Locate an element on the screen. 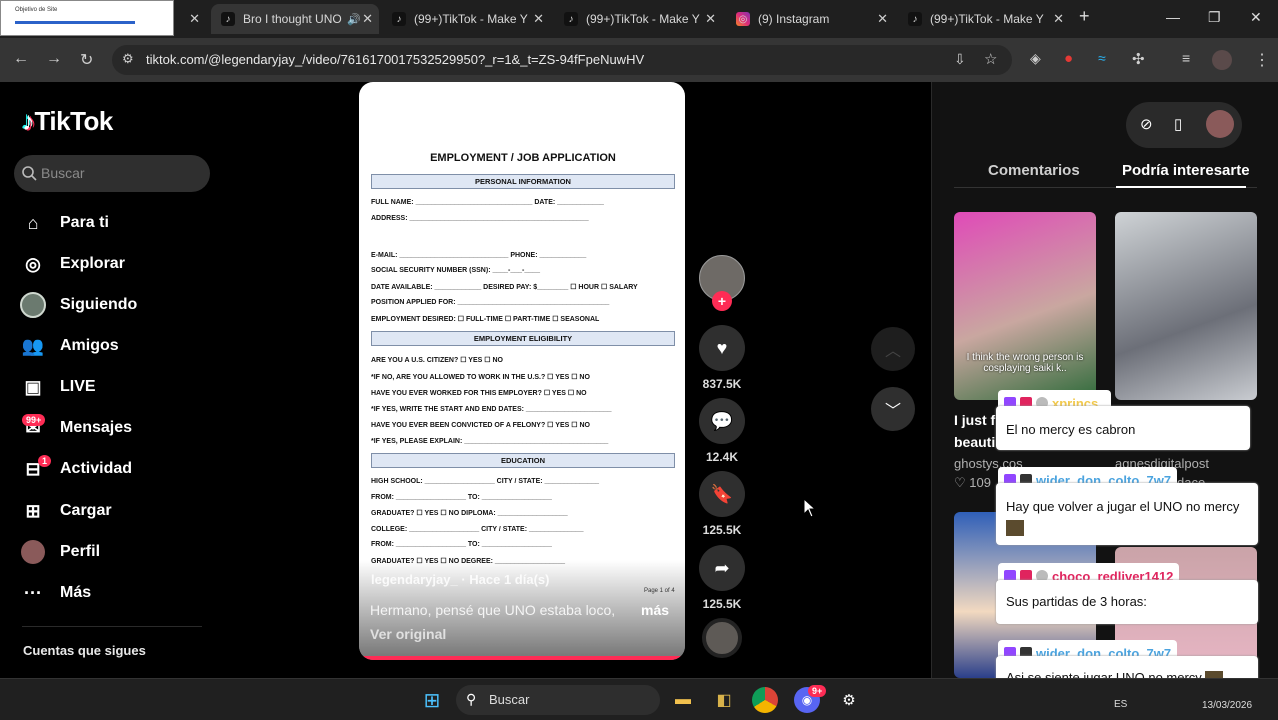  window-close-icon: ✕ is located at coordinates (1256, 17).